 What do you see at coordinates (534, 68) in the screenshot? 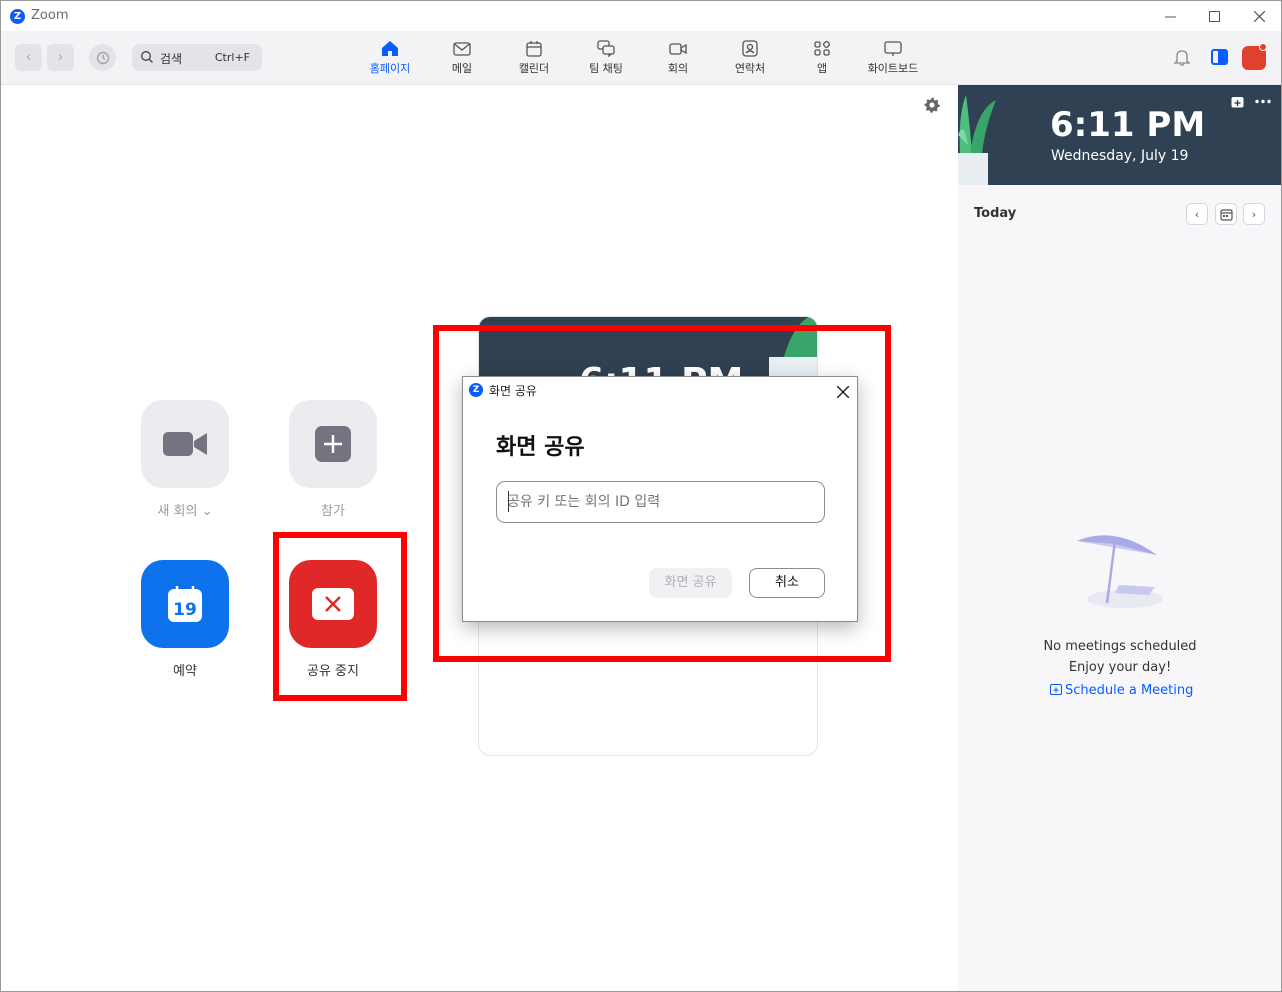
I see `tab-label: 캘린더` at bounding box center [534, 68].